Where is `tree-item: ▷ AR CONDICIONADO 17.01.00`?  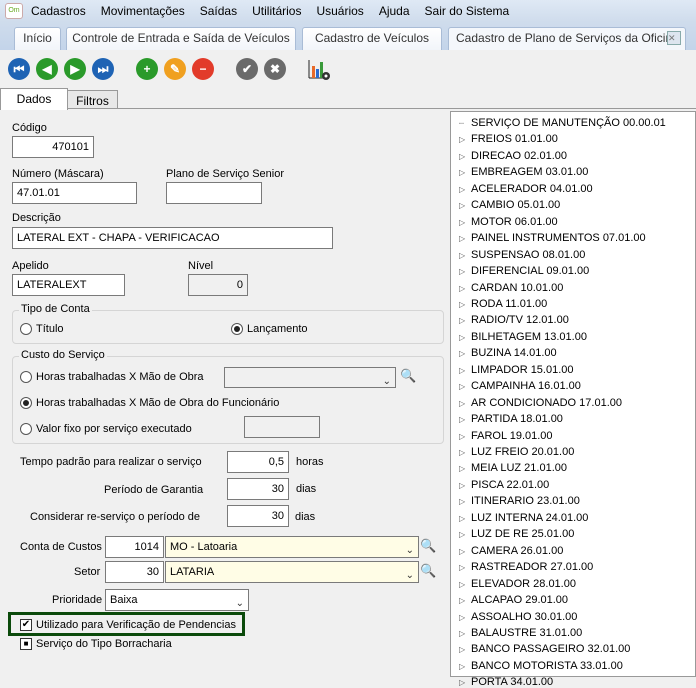
tree-item: ▷ AR CONDICIONADO 17.01.00 is located at coordinates (540, 403).